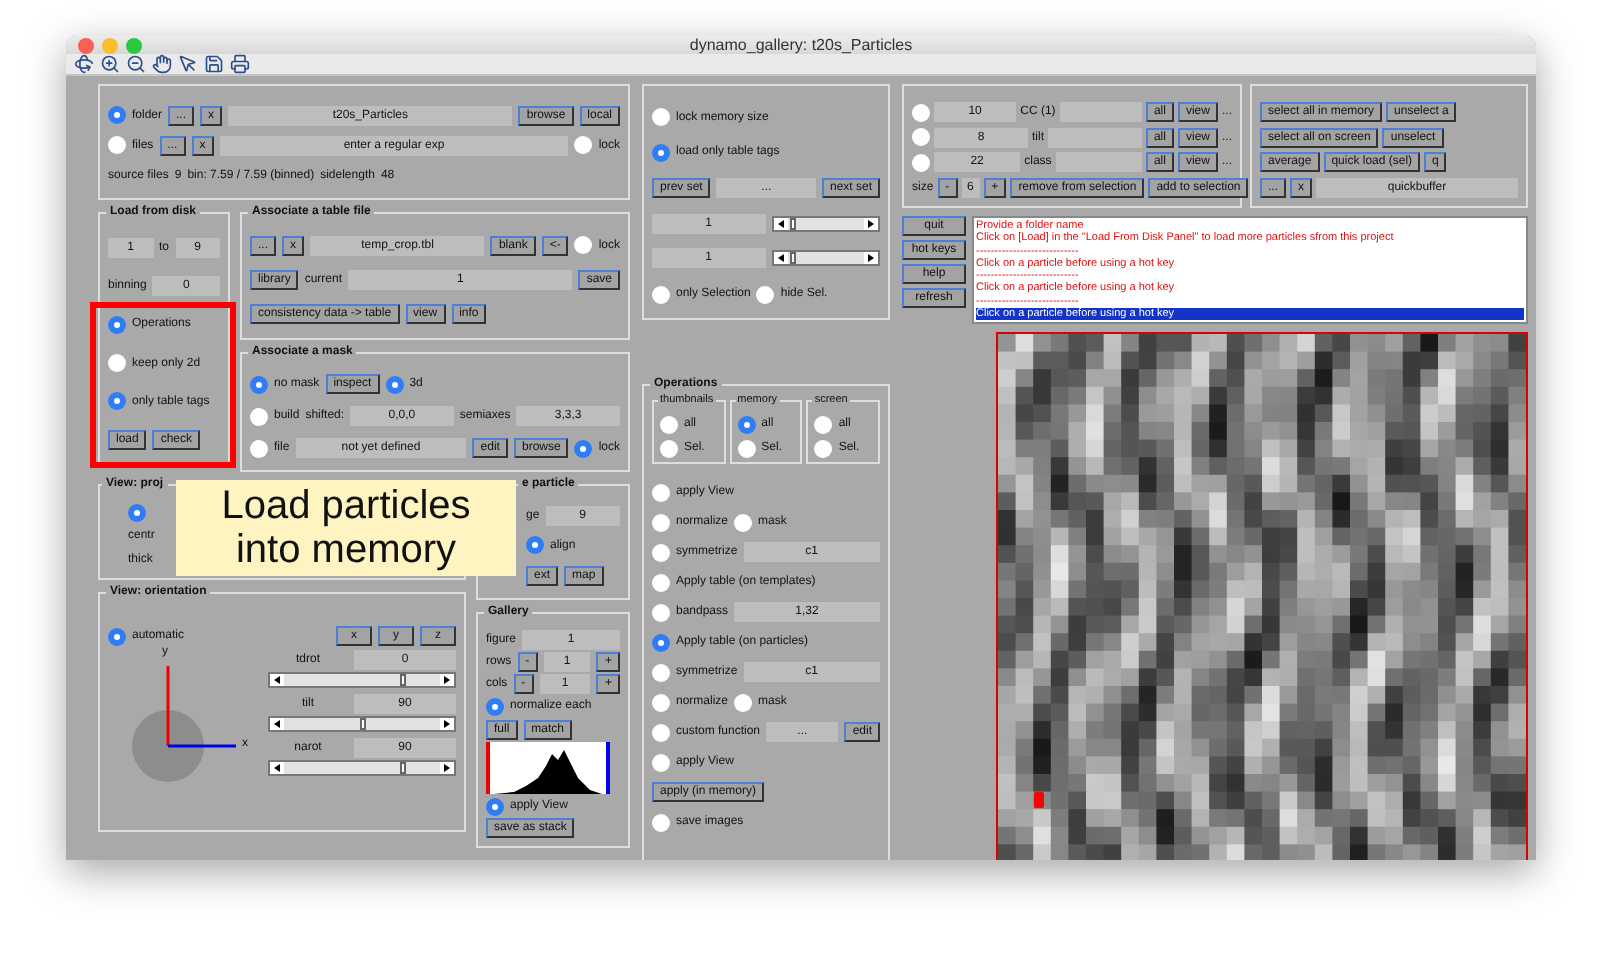 The image size is (1600, 956). I want to click on hand-icon, so click(162, 64).